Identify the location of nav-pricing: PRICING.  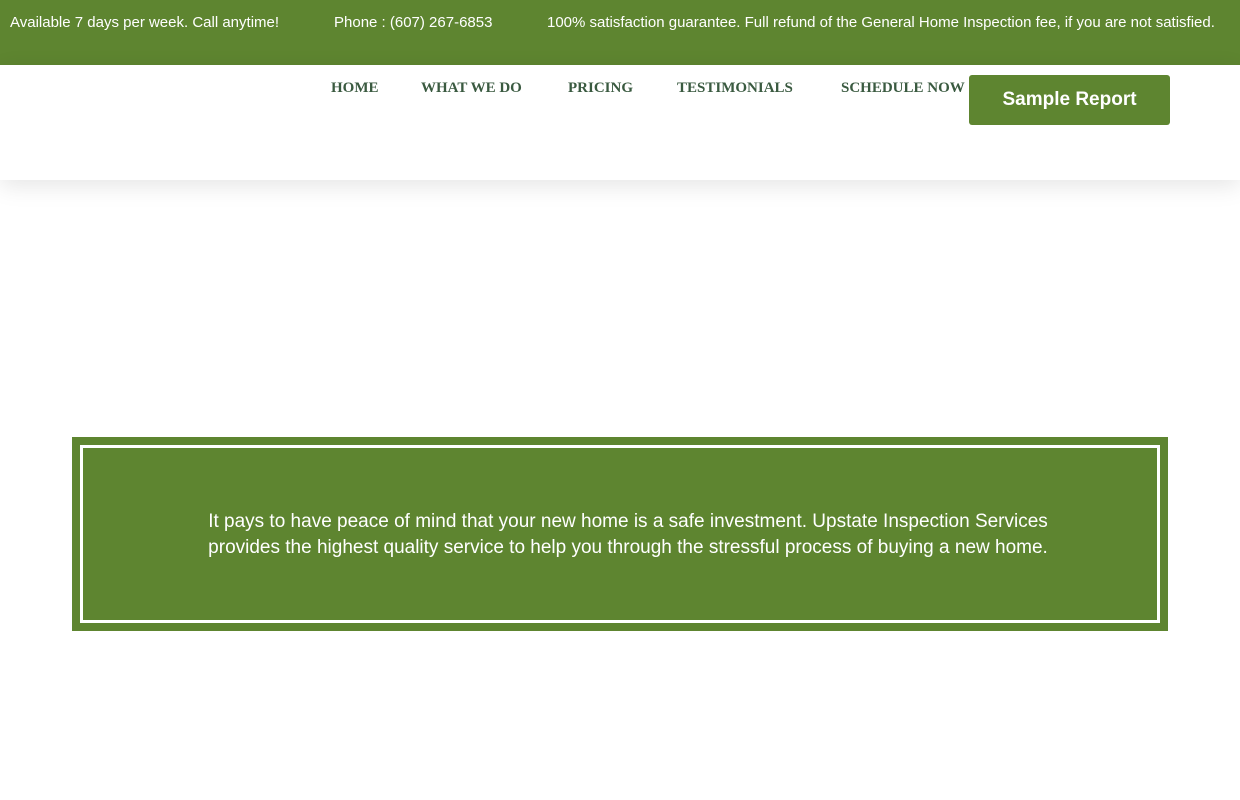
(600, 88).